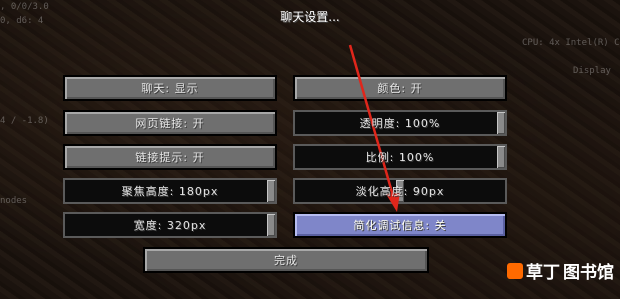 This screenshot has width=620, height=299. Describe the element at coordinates (400, 123) in the screenshot. I see `slider-label: 透明度: 100%` at that location.